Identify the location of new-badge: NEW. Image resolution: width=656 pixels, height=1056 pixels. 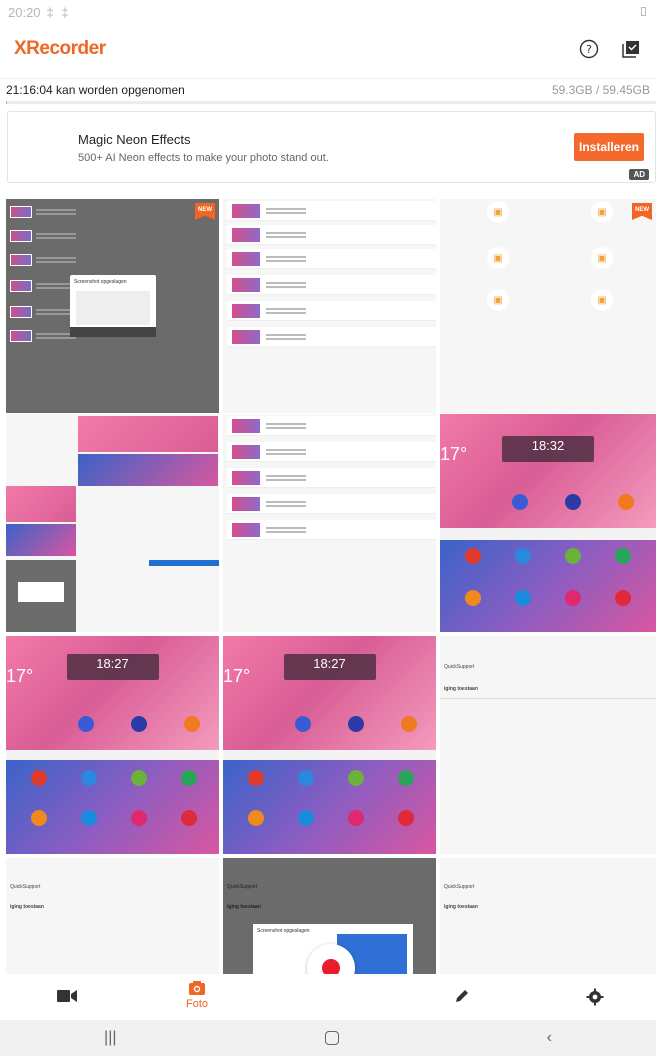
(205, 211).